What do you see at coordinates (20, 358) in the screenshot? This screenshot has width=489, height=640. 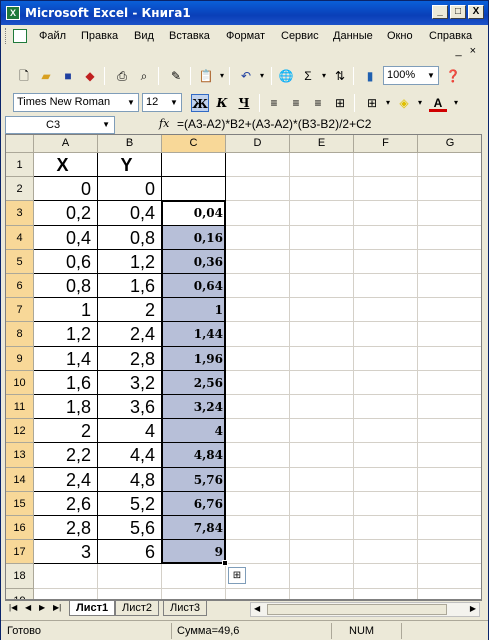 I see `row-header-9: 9` at bounding box center [20, 358].